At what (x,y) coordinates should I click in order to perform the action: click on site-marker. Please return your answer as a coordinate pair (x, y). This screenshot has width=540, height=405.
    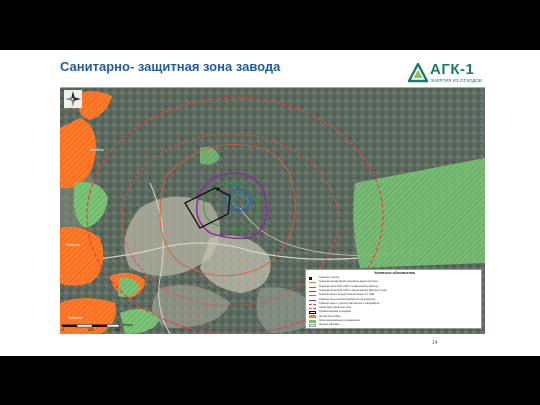
    Looking at the image, I should click on (218, 189).